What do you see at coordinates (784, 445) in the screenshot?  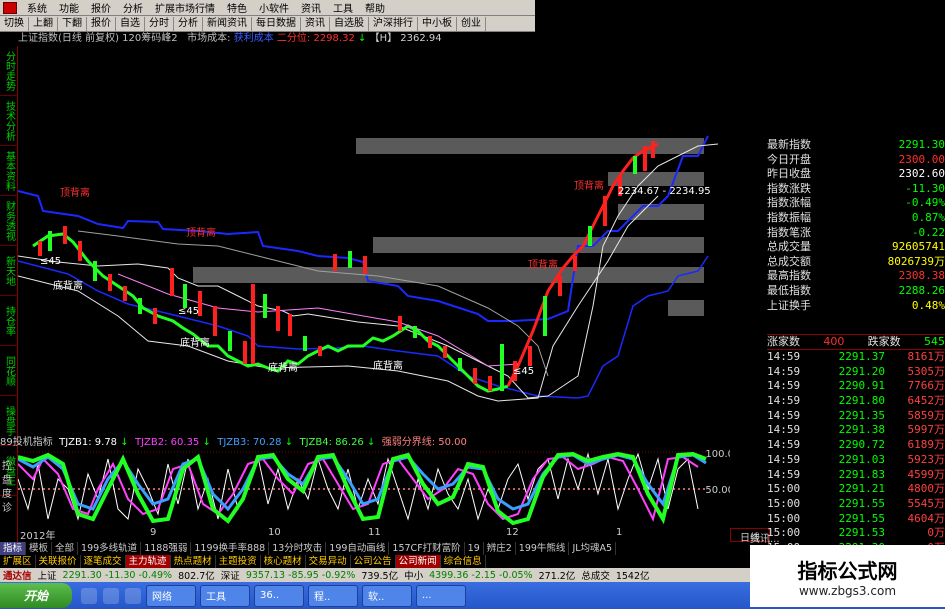 I see `tick-time: 14:59` at bounding box center [784, 445].